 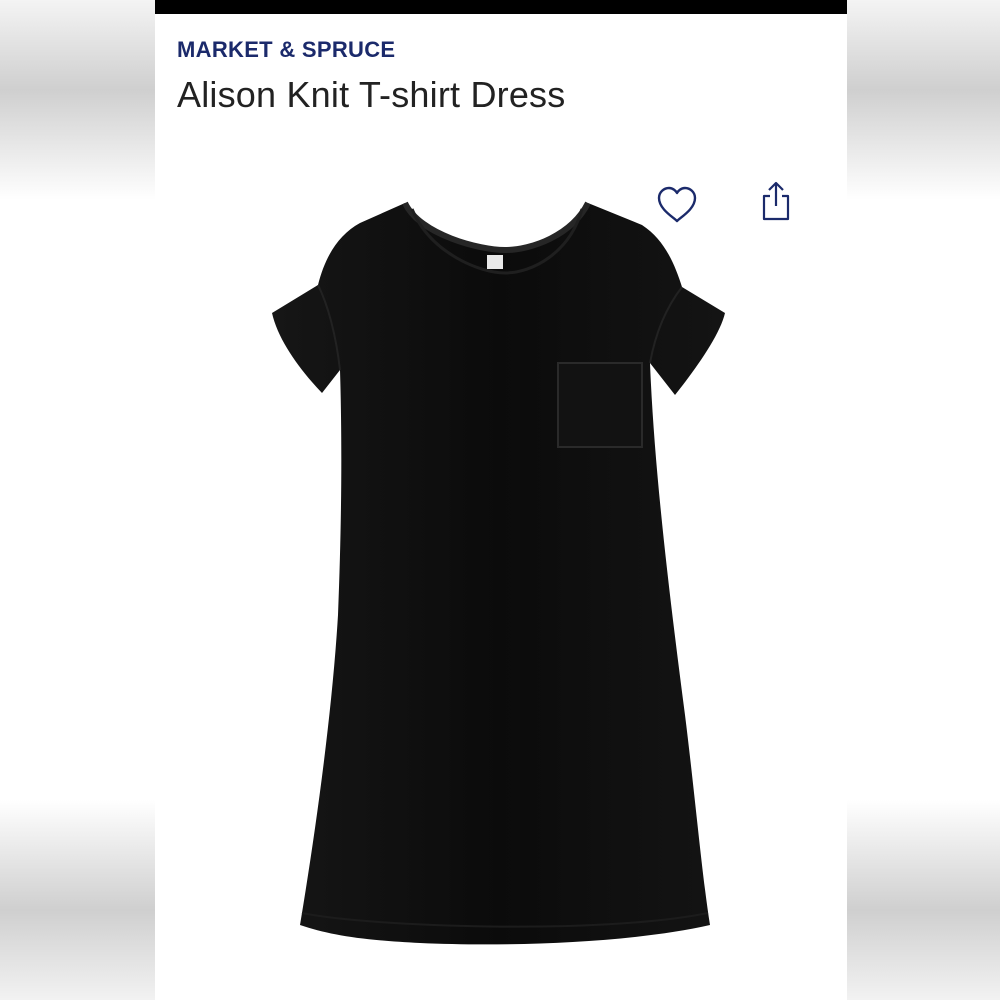 I want to click on share-button, so click(x=776, y=201).